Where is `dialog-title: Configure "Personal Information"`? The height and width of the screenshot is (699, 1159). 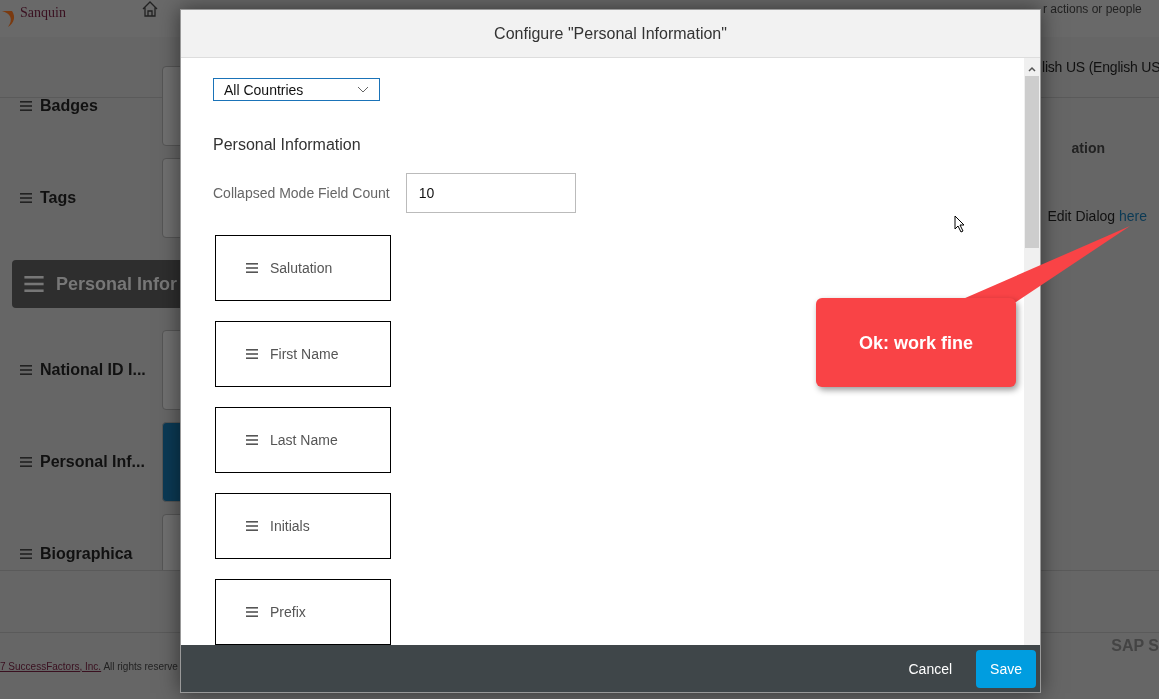 dialog-title: Configure "Personal Information" is located at coordinates (610, 33).